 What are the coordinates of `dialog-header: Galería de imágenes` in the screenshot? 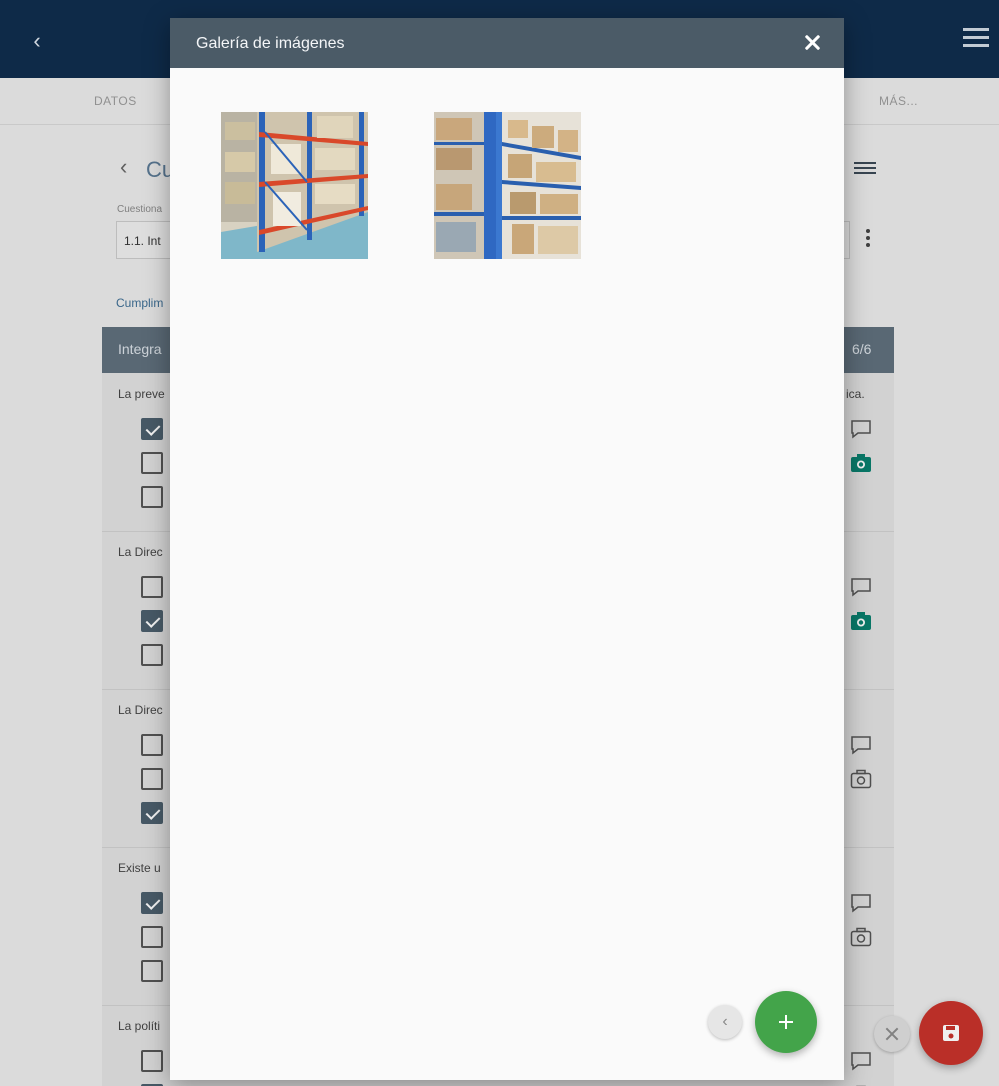 It's located at (507, 43).